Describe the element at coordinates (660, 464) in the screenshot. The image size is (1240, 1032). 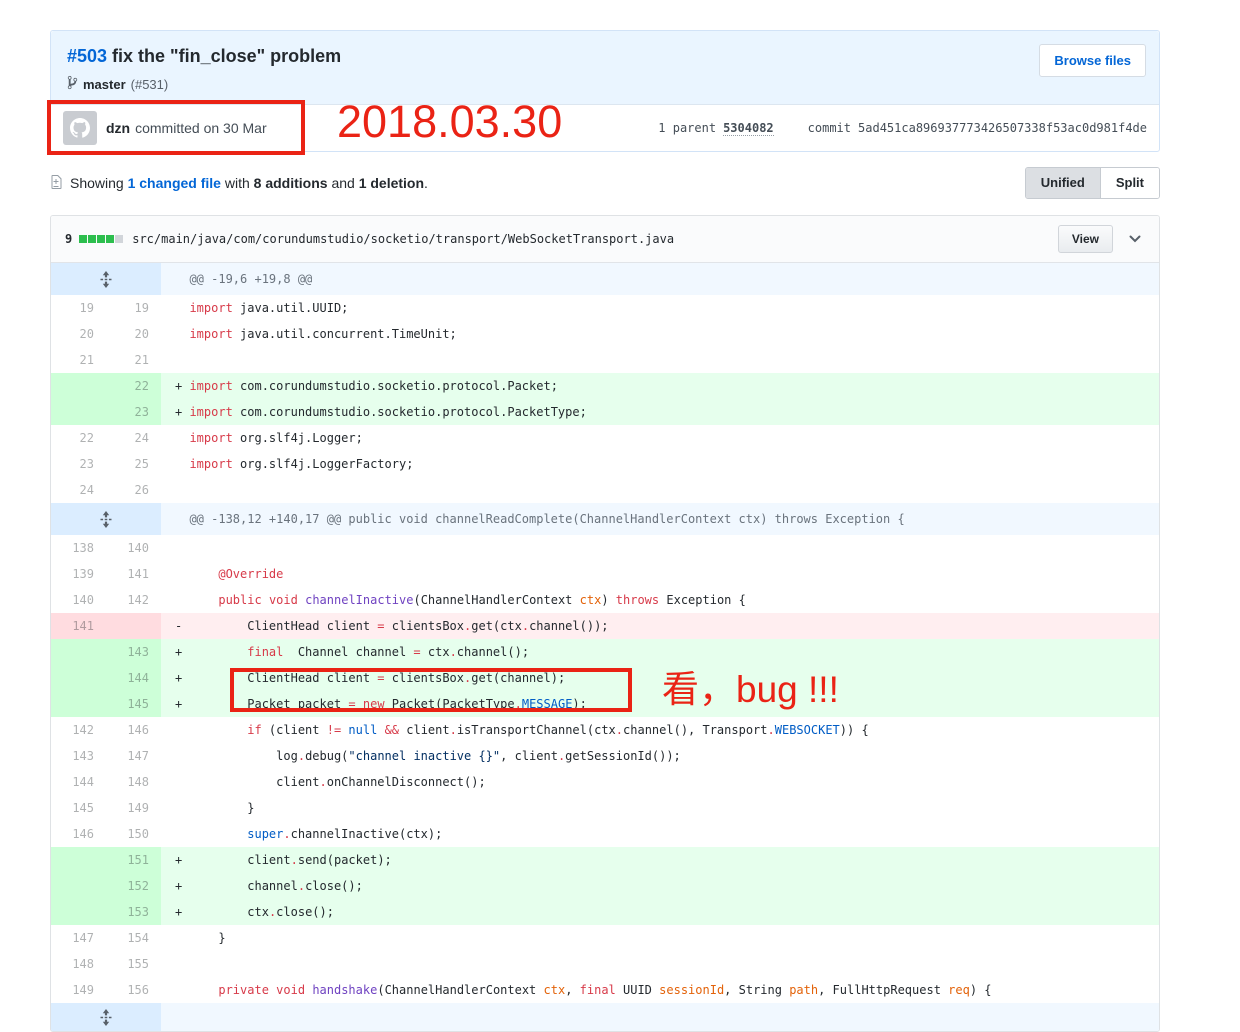
I see `code-line: import org.slf4j.LoggerFactory;` at that location.